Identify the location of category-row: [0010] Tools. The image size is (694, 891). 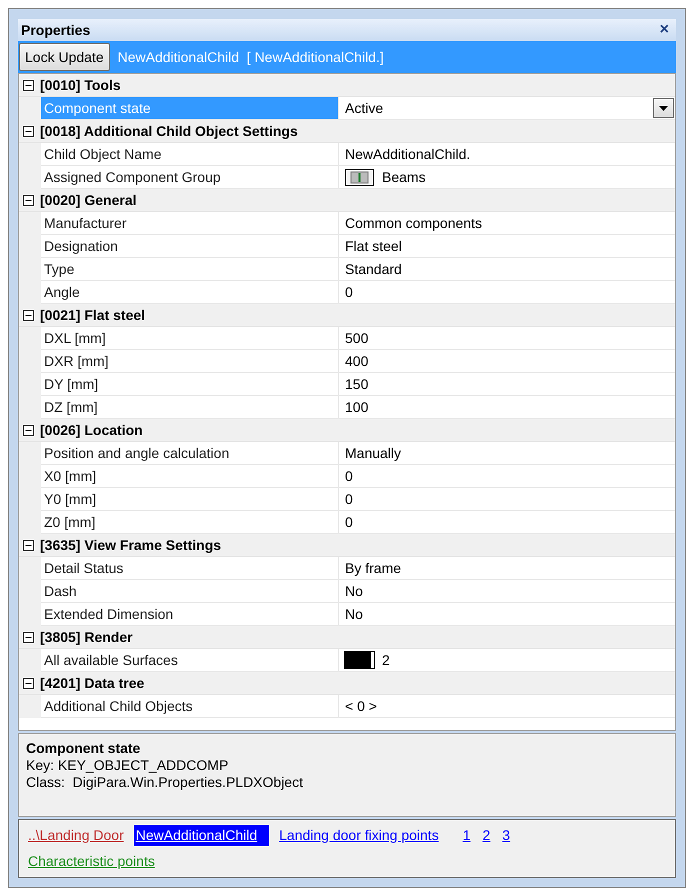
(347, 85).